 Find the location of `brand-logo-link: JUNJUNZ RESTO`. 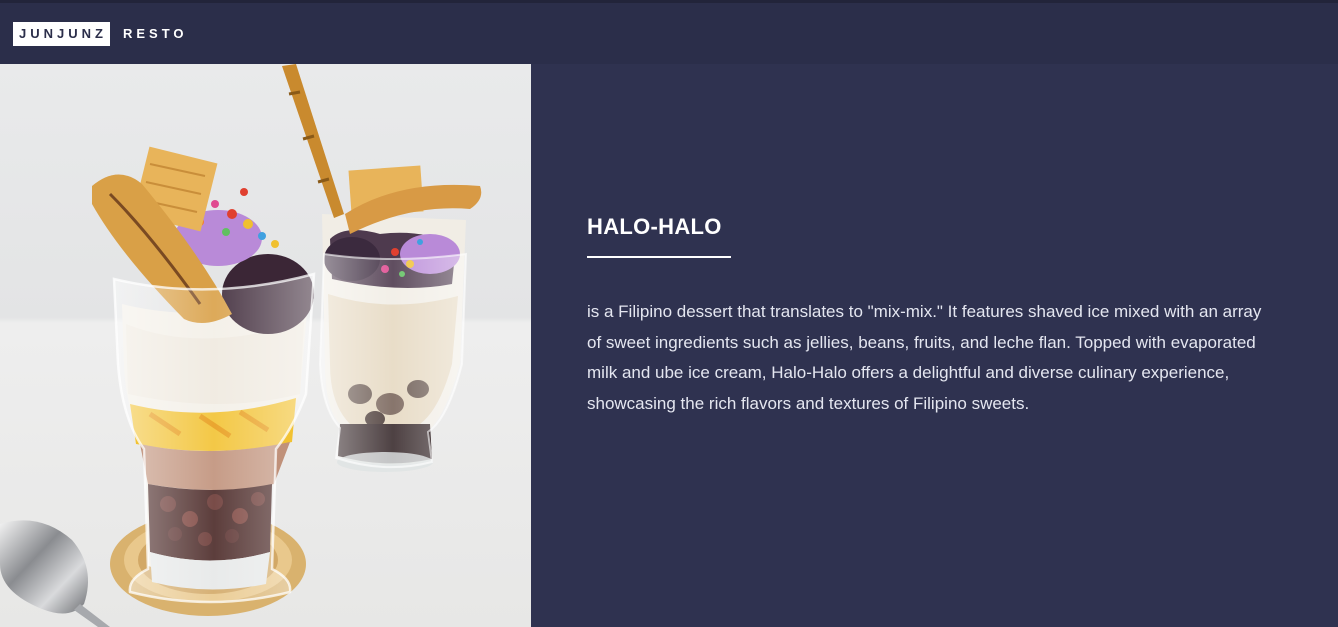

brand-logo-link: JUNJUNZ RESTO is located at coordinates (100, 34).